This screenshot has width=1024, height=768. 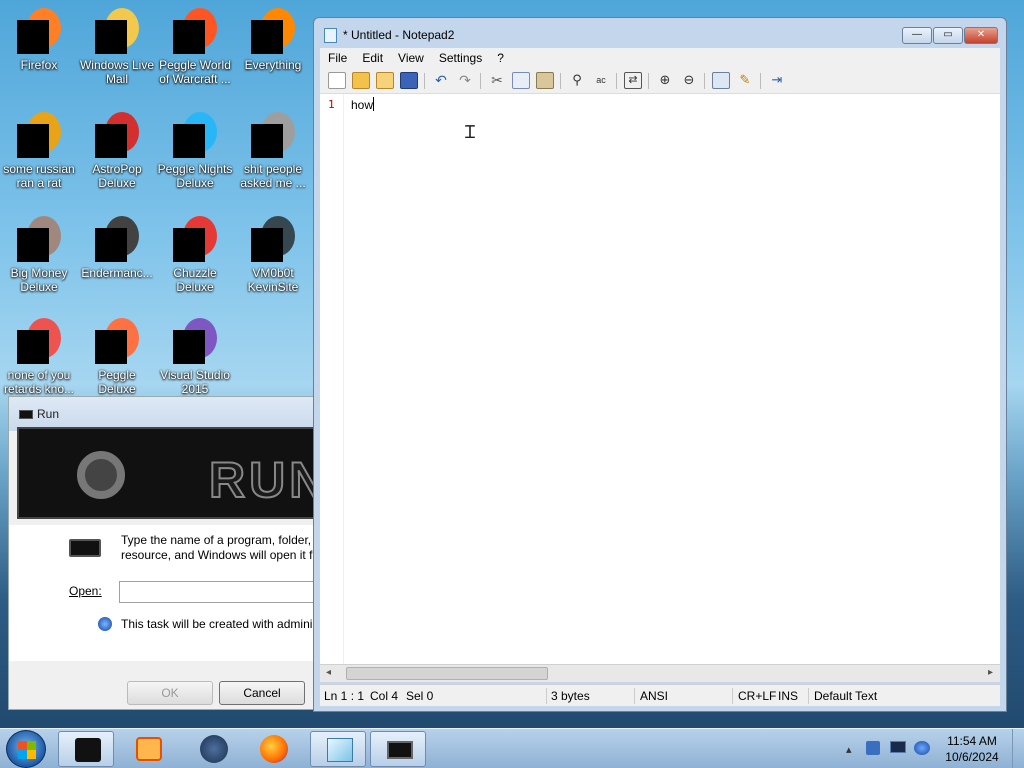 What do you see at coordinates (216, 540) in the screenshot?
I see `run-description-line1: Type the name of a program, folder,` at bounding box center [216, 540].